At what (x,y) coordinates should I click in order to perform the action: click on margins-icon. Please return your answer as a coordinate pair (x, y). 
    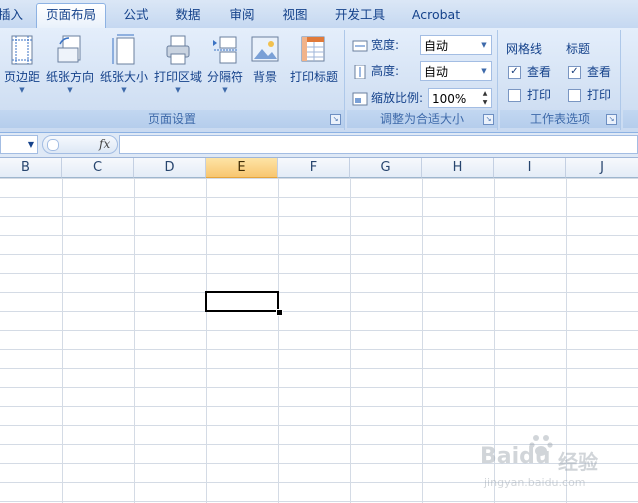
    Looking at the image, I should click on (22, 50).